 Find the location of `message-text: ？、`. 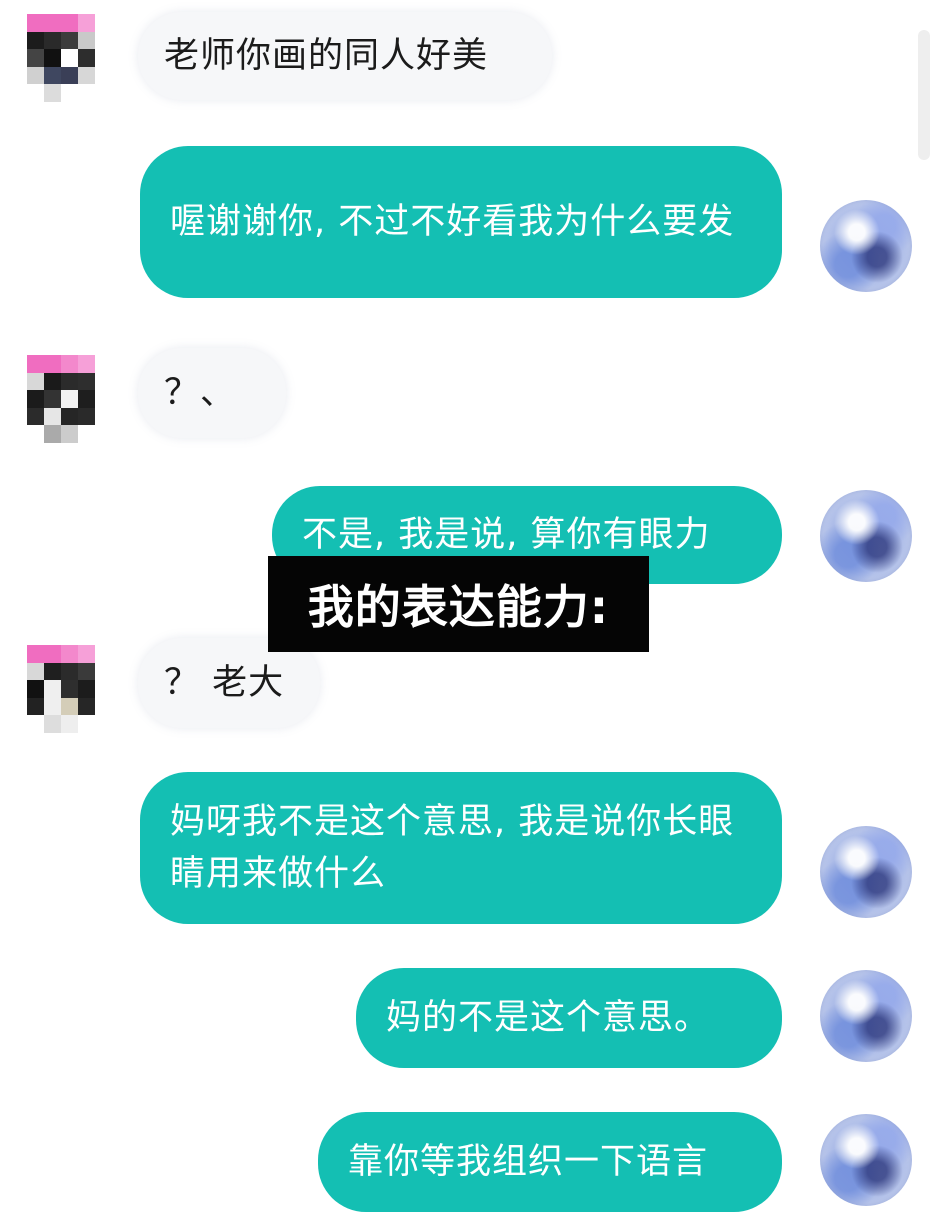

message-text: ？、 is located at coordinates (200, 393).